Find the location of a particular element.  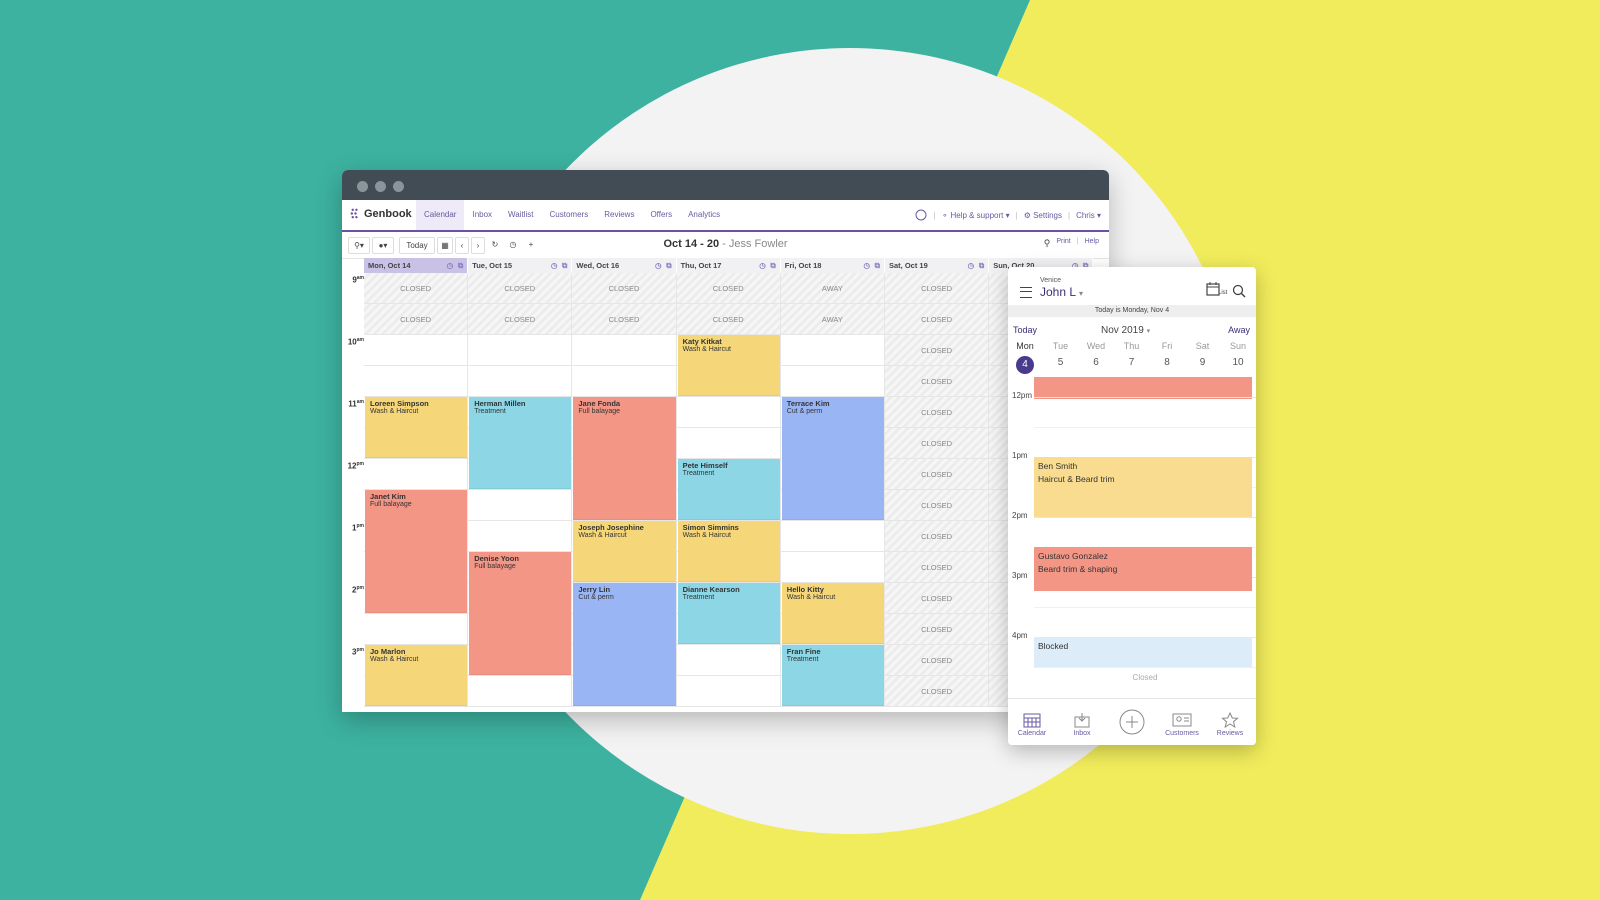

weekday-date: 4 is located at coordinates (1025, 365).